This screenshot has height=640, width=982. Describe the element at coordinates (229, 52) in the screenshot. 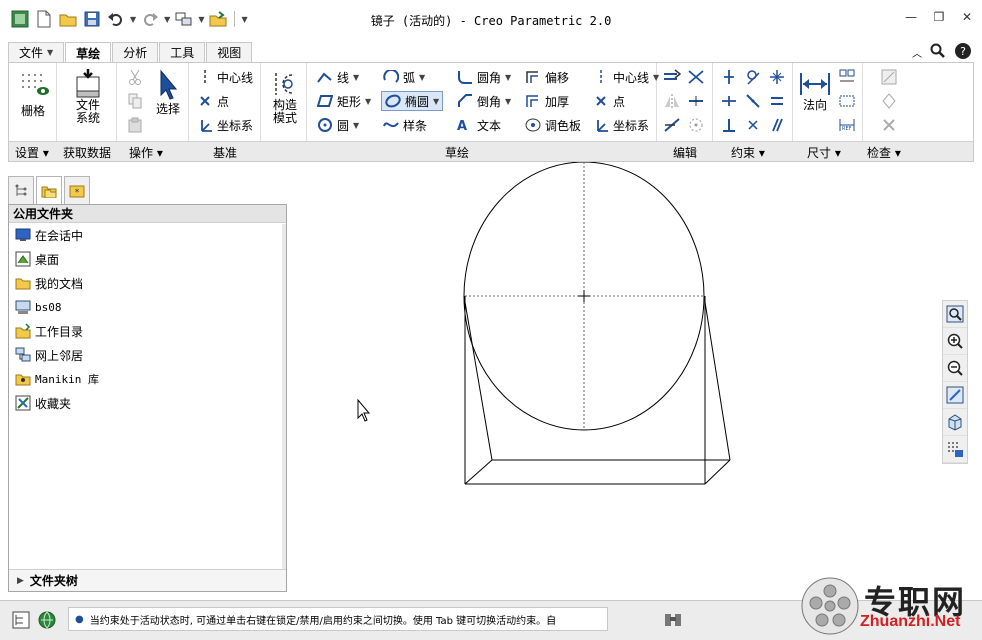

I see `tab-view: 视图` at that location.